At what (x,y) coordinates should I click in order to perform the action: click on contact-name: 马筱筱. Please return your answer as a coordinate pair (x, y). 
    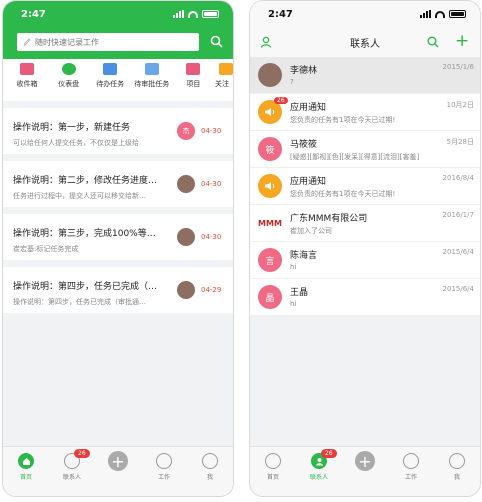
    Looking at the image, I should click on (304, 145).